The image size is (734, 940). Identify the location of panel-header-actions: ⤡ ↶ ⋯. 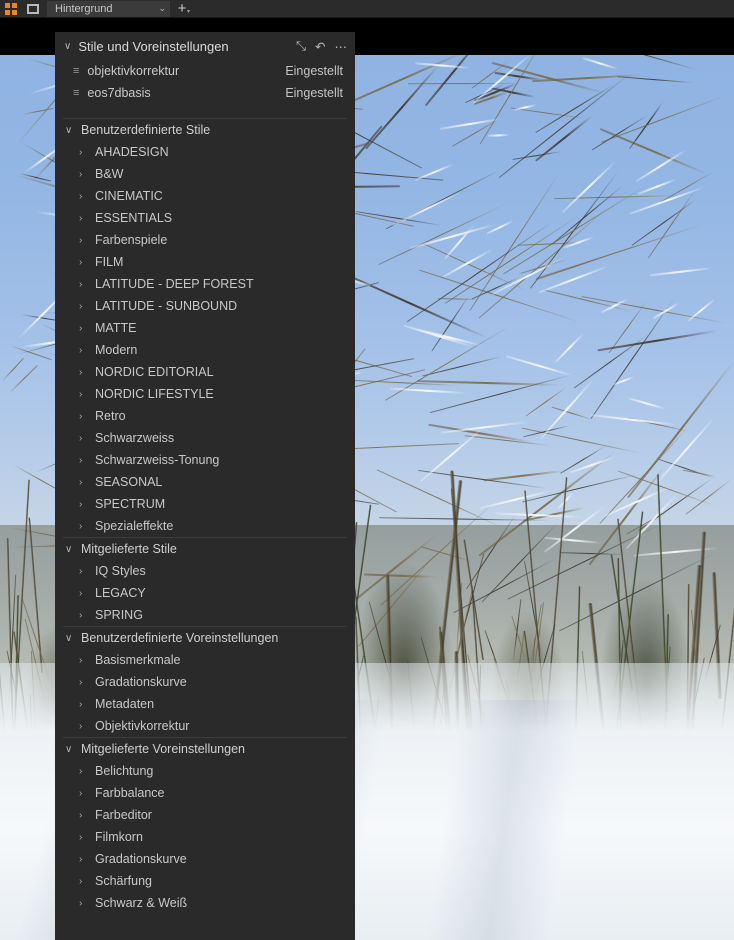
(321, 46).